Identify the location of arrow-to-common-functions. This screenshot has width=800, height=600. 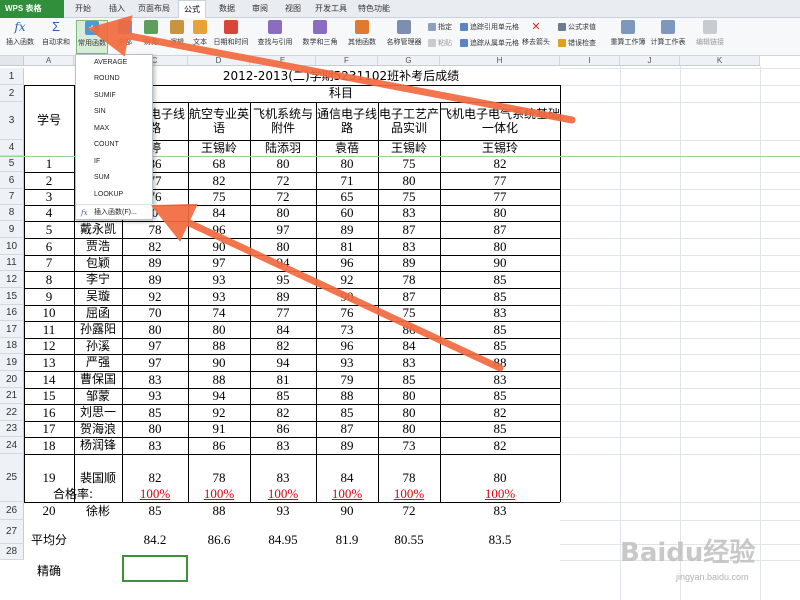
(331, 69).